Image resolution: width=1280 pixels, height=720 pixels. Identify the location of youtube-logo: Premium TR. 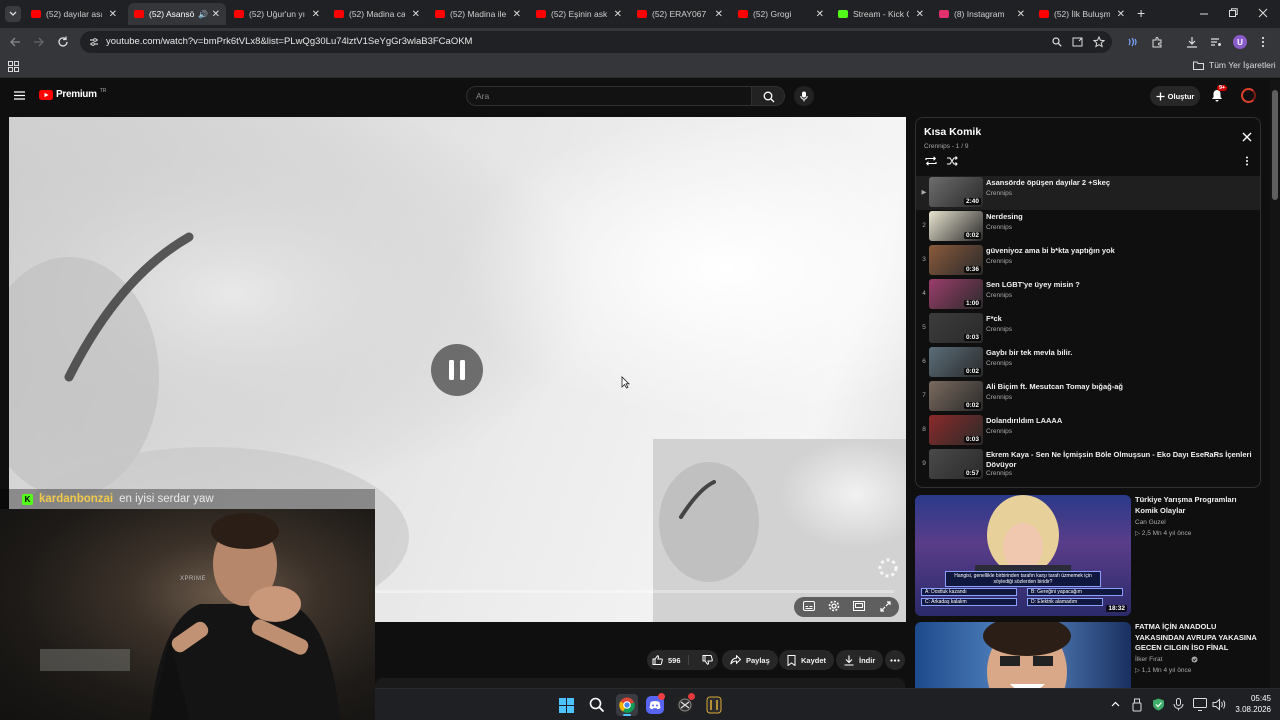
(72, 94).